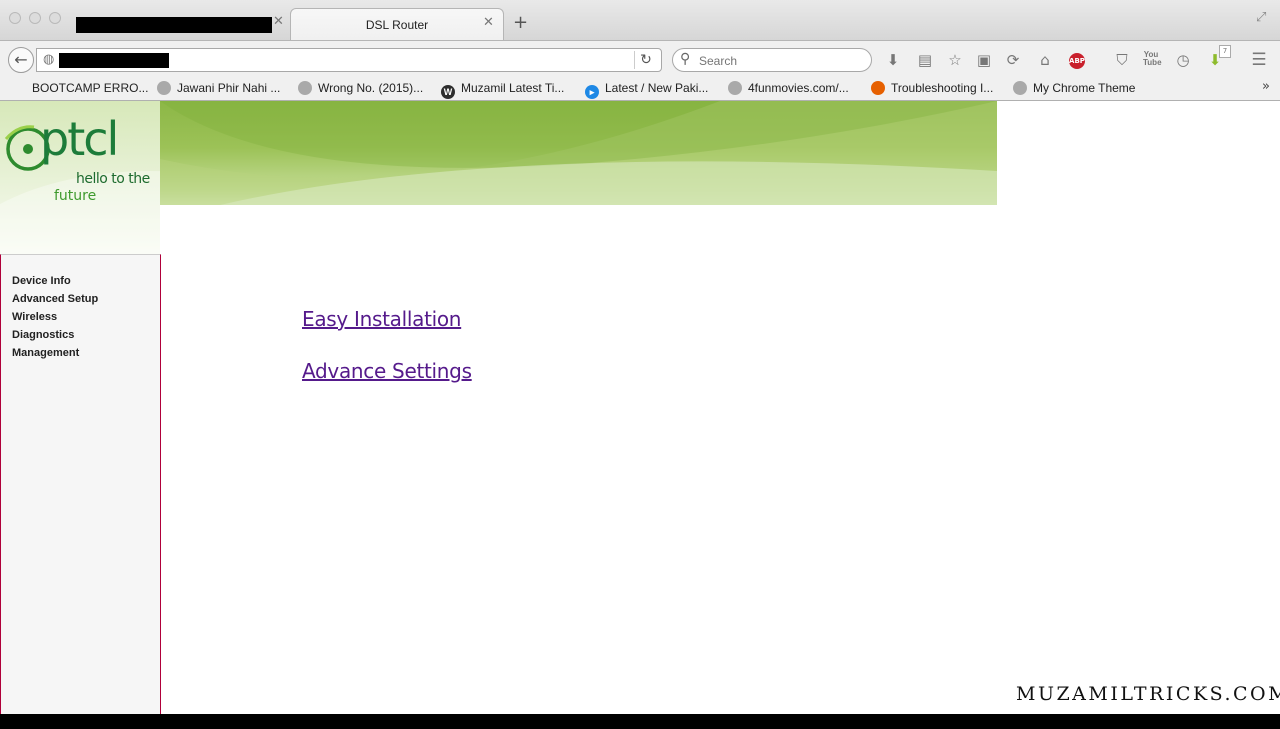  What do you see at coordinates (955, 60) in the screenshot?
I see `star-icon: ☆` at bounding box center [955, 60].